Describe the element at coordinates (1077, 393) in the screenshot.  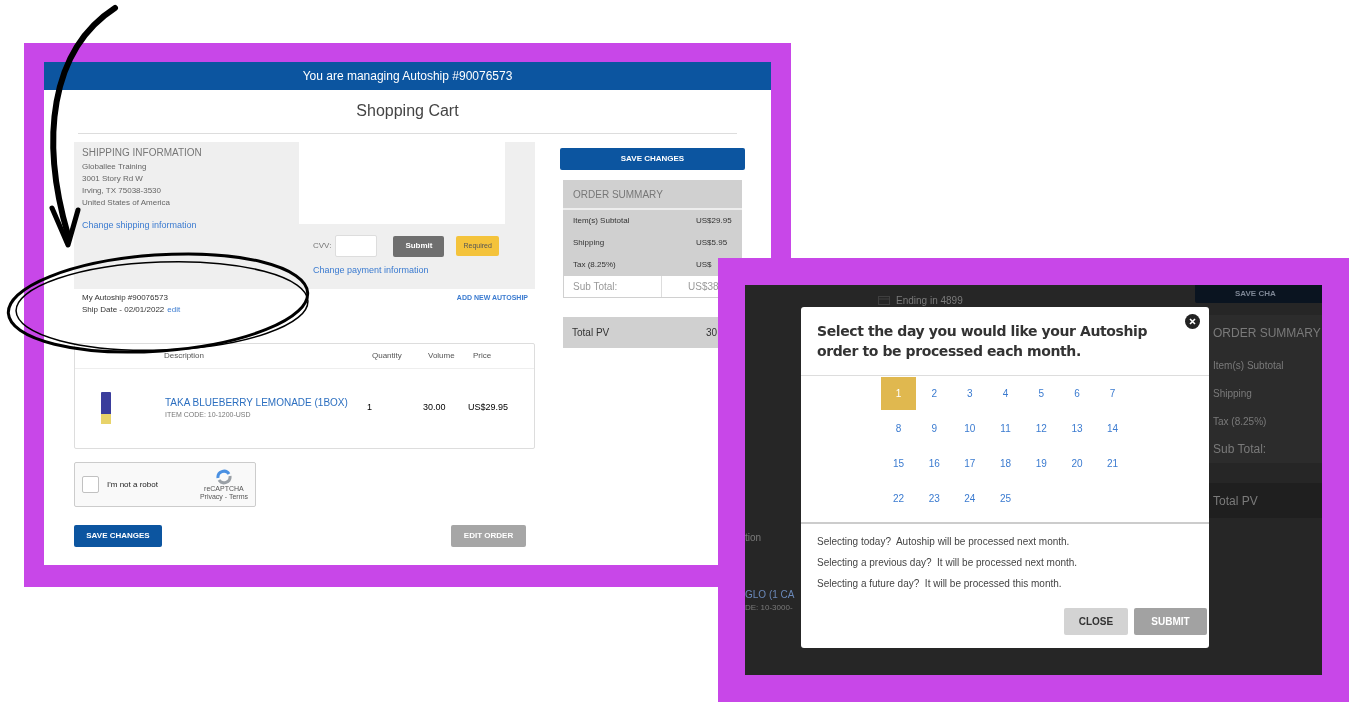
I see `day-option: 6` at that location.